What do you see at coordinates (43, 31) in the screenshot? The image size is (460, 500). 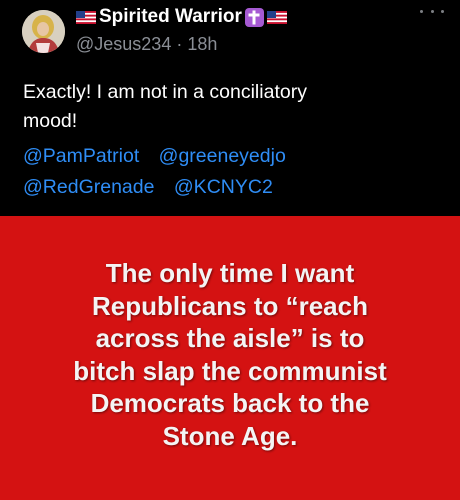 I see `avatar` at bounding box center [43, 31].